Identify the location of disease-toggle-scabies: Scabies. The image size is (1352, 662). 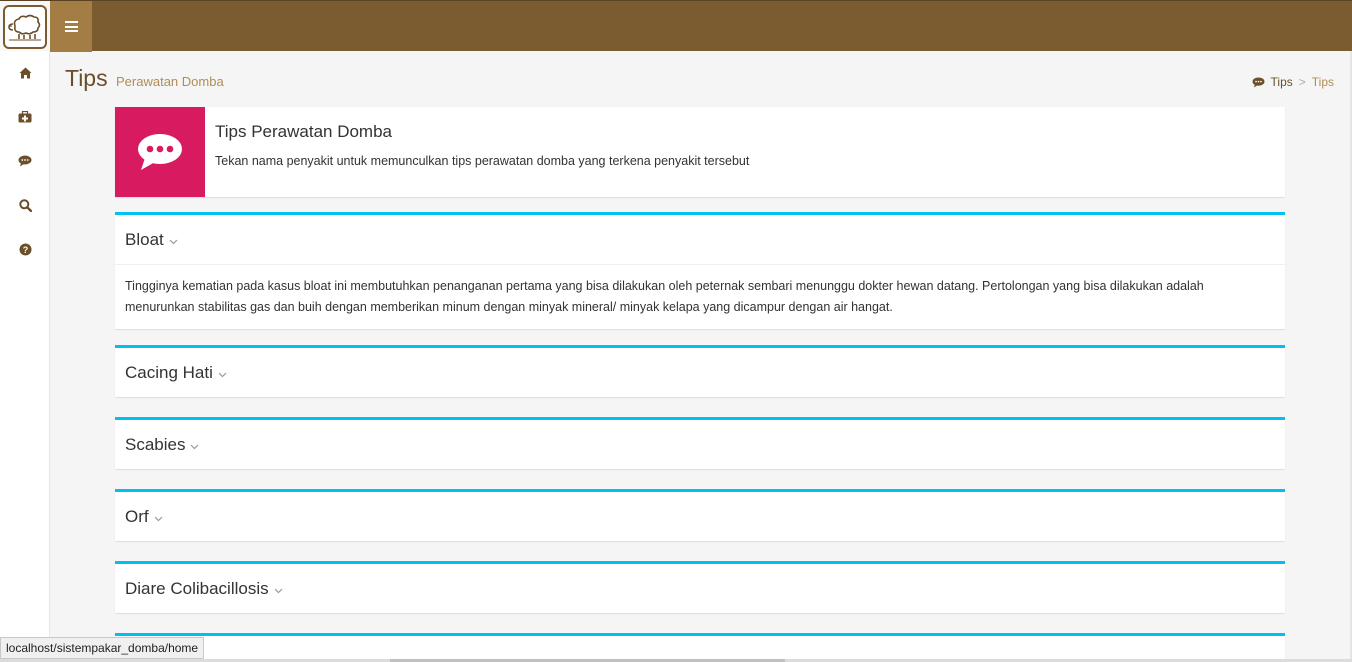
(700, 444).